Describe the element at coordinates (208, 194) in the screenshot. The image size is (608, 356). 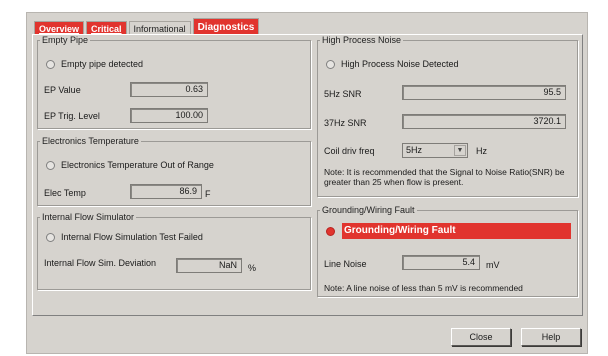
I see `elec-temp-unit: F` at that location.